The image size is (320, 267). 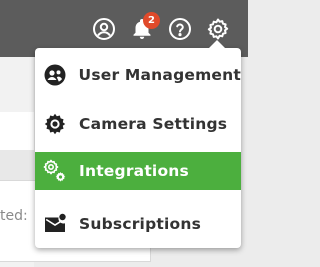 I want to click on user-management-icon, so click(x=55, y=75).